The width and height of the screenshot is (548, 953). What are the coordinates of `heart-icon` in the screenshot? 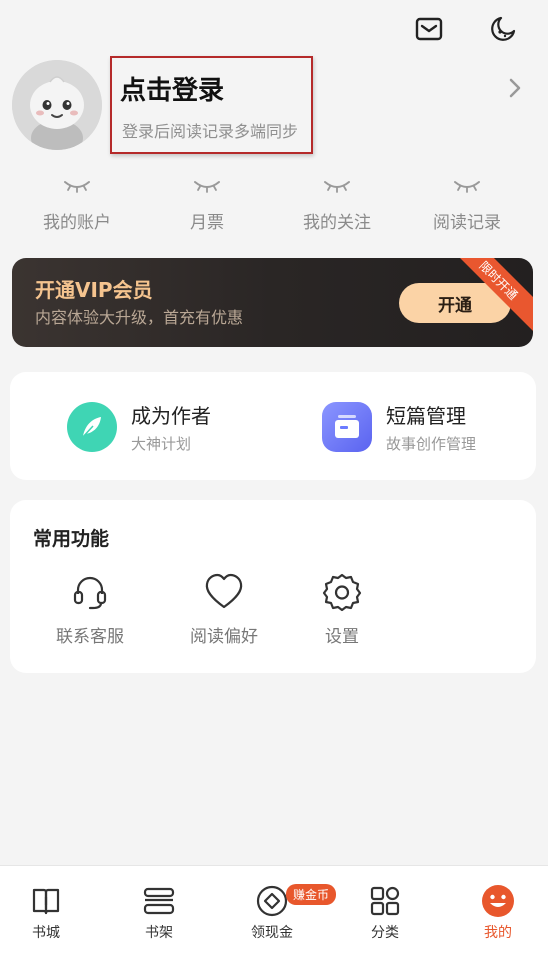 It's located at (224, 592).